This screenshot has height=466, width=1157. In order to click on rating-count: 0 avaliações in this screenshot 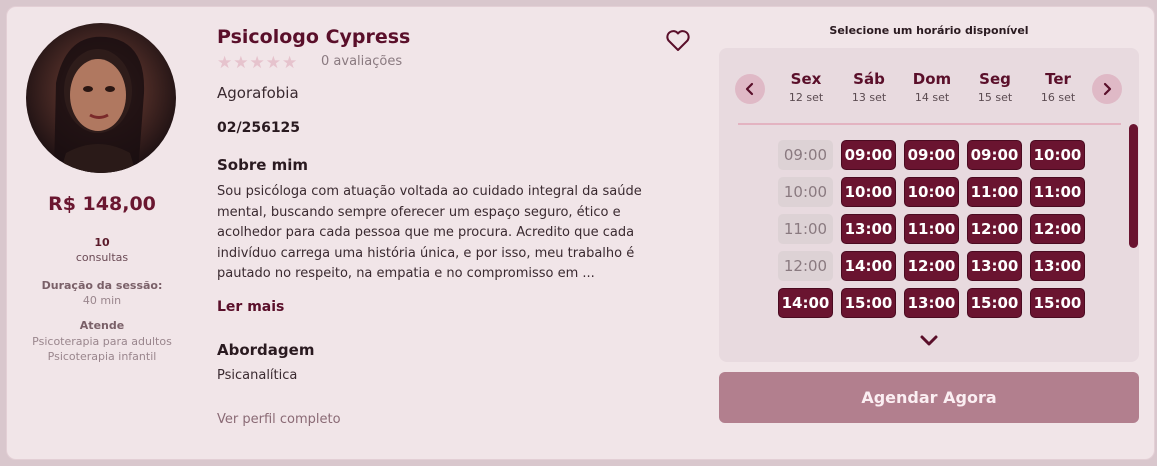, I will do `click(362, 61)`.